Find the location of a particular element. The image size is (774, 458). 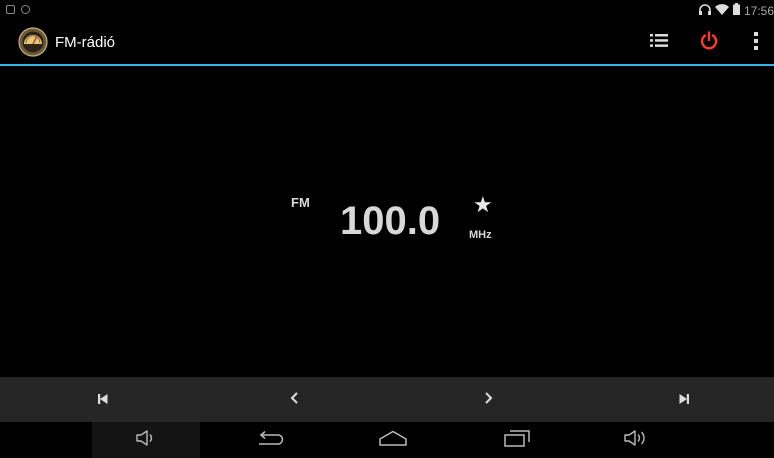

frequency-unit: MHz is located at coordinates (480, 235).